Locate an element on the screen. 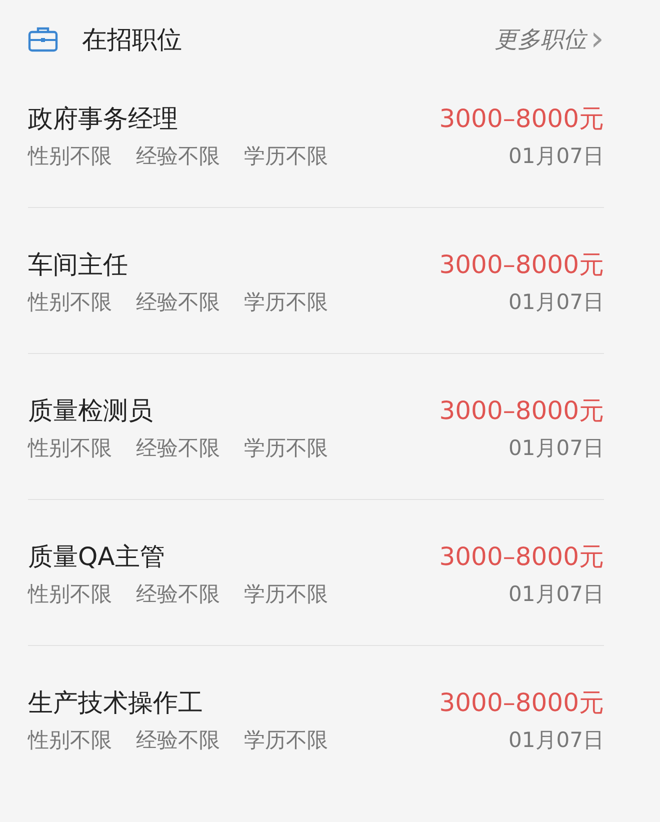 The image size is (660, 822). job-title: 政府事务经理 is located at coordinates (103, 118).